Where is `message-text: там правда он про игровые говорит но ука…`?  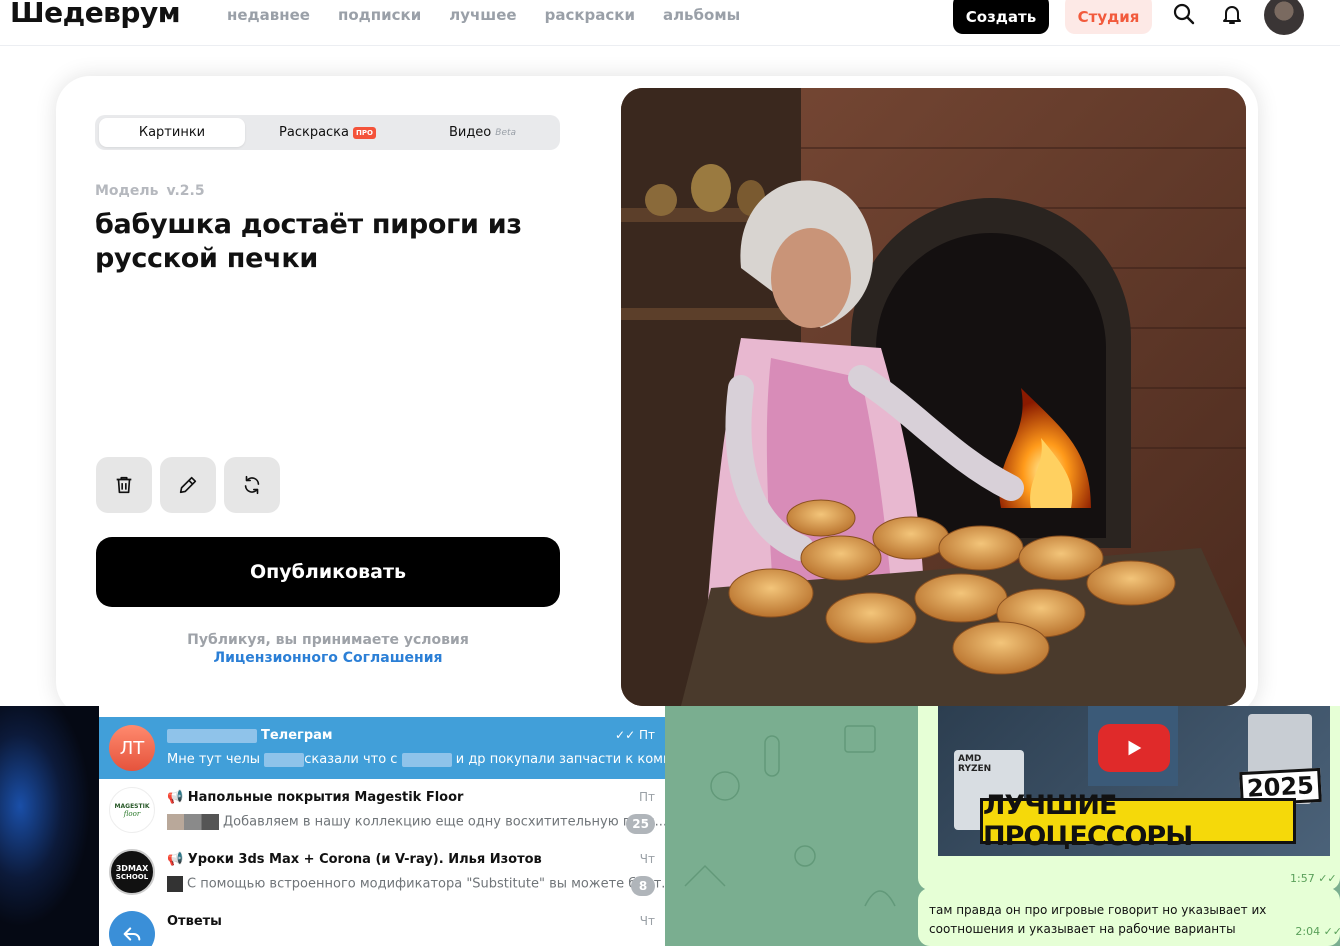
message-text: там правда он про игровые говорит но ука… is located at coordinates (1098, 919).